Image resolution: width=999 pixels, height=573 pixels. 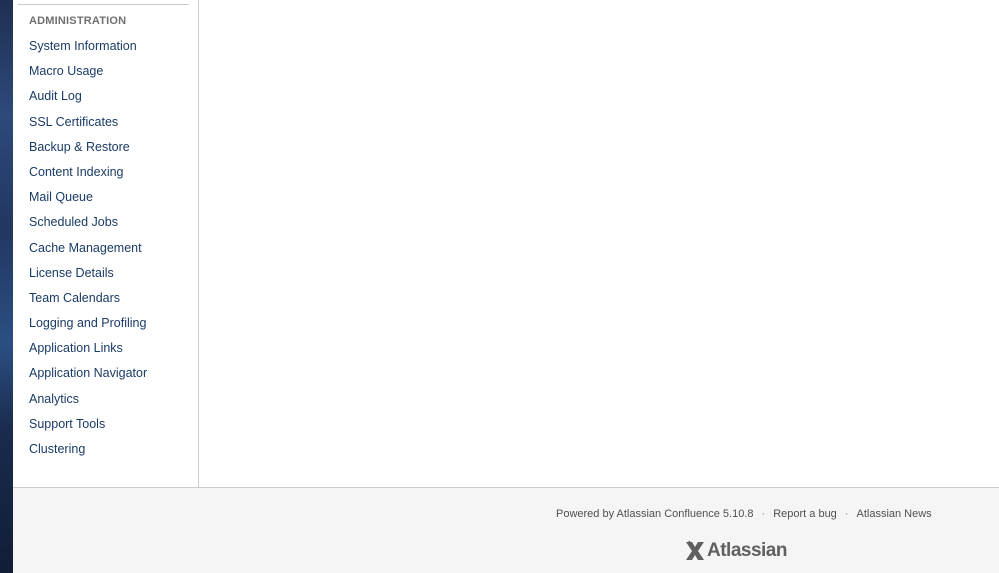 What do you see at coordinates (88, 122) in the screenshot?
I see `sidebar-item-ssl-certificates: SSL Certificates` at bounding box center [88, 122].